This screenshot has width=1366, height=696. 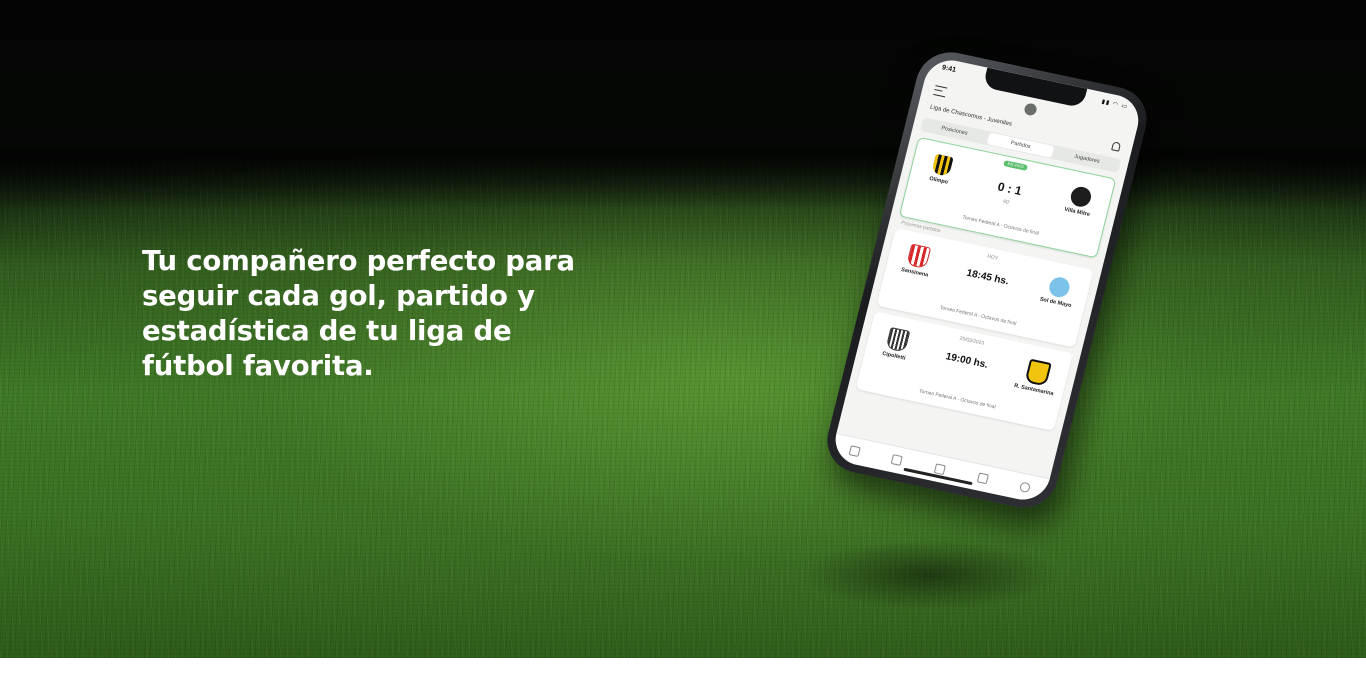 What do you see at coordinates (940, 91) in the screenshot?
I see `menu-icon` at bounding box center [940, 91].